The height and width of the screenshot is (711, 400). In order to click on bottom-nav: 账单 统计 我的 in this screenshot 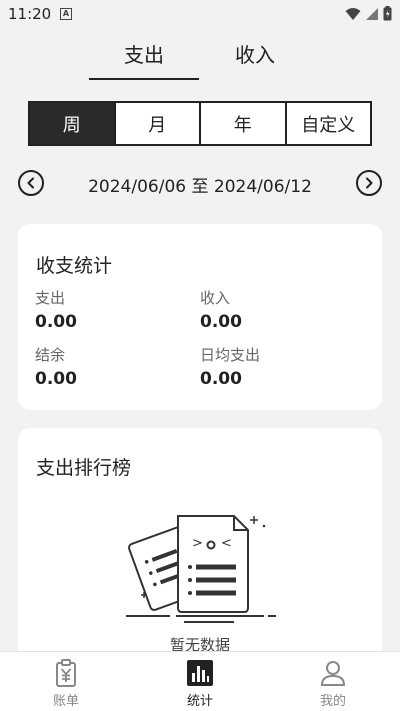, I will do `click(200, 681)`.